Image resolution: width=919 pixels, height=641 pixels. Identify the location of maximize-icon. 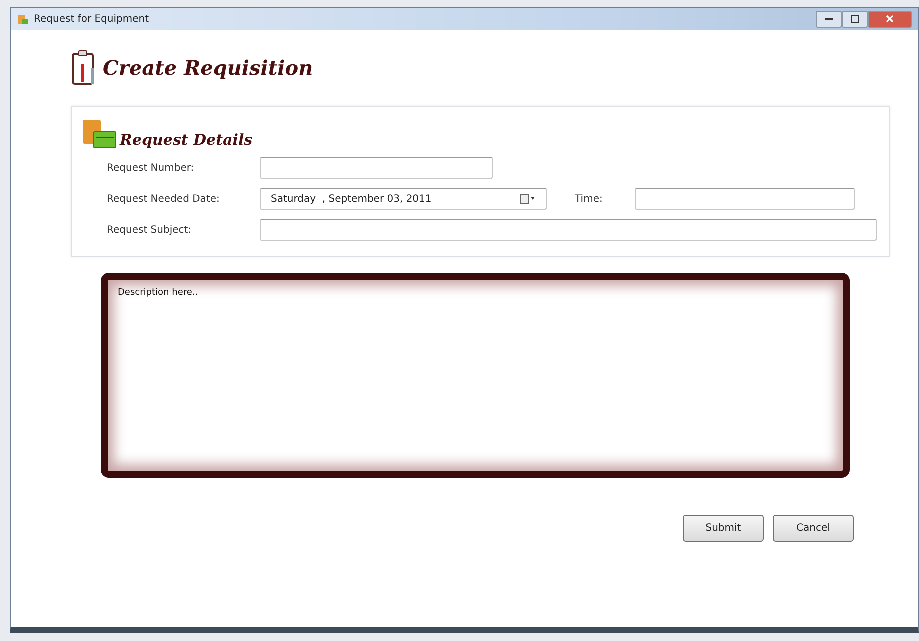
(855, 19).